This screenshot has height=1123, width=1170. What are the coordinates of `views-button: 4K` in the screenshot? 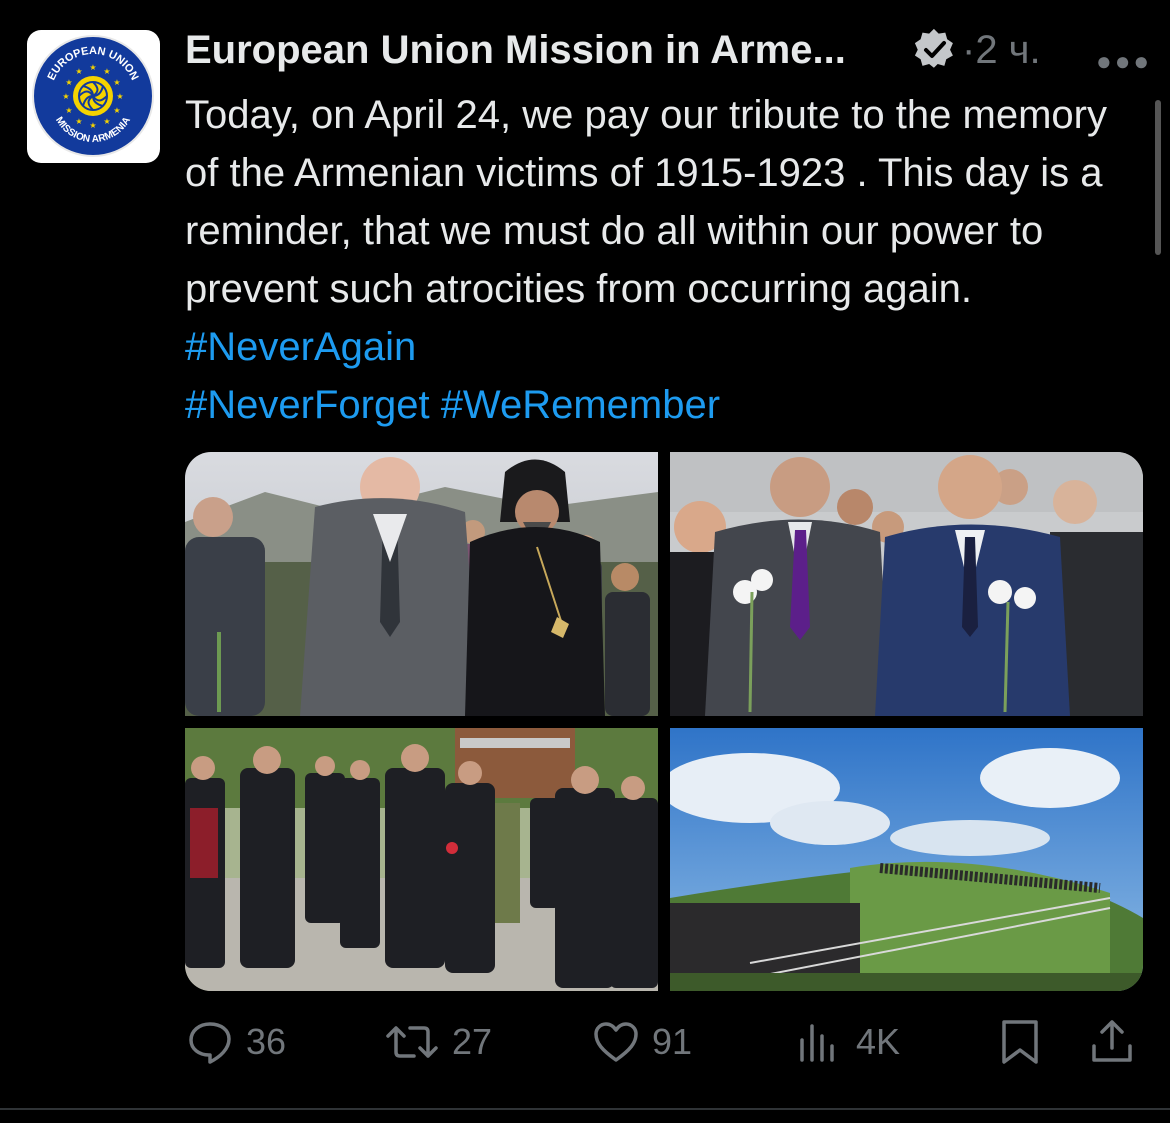 It's located at (848, 1042).